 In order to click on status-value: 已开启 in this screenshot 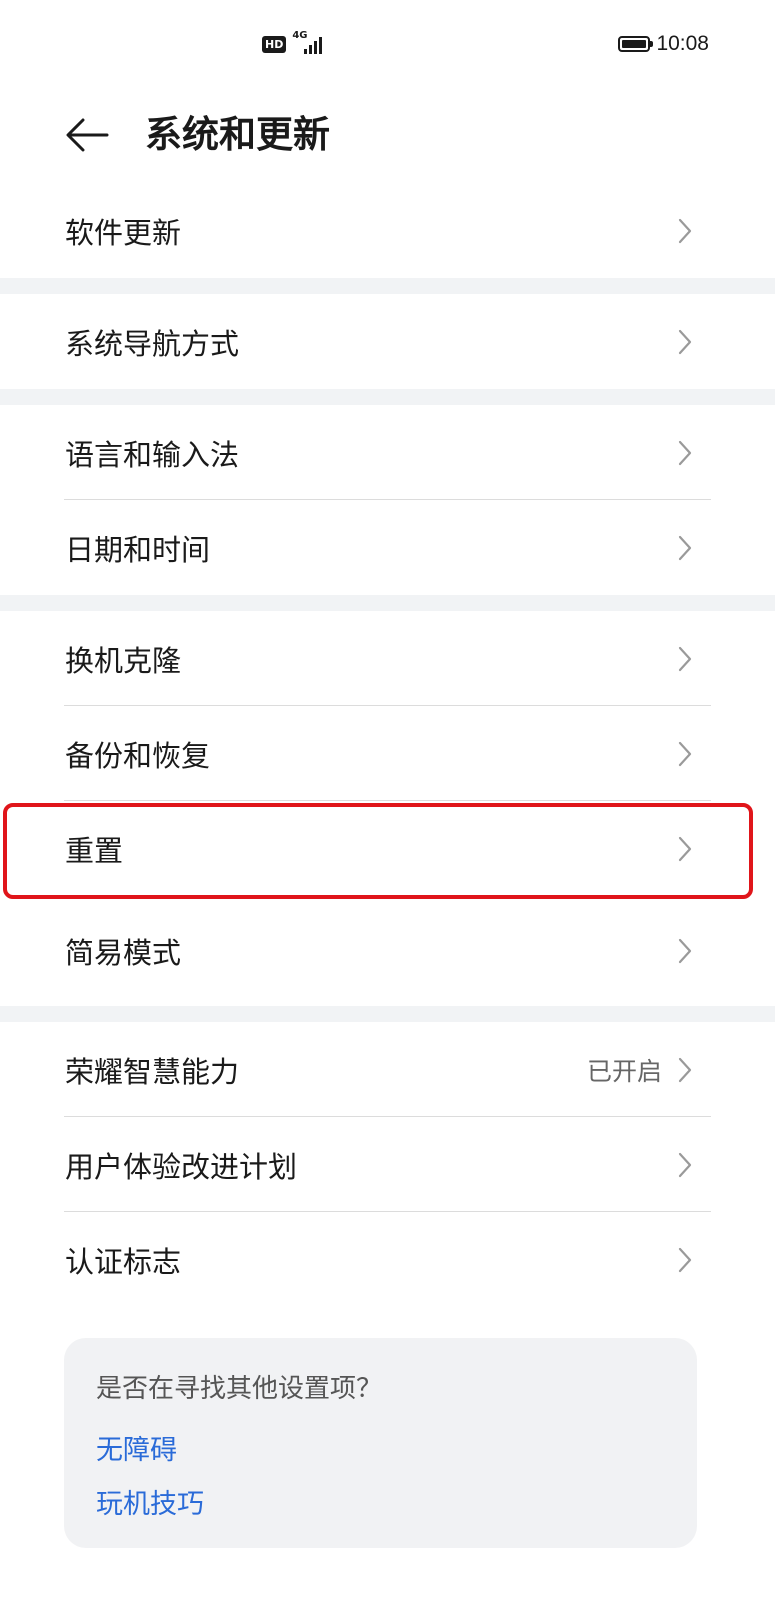, I will do `click(624, 1071)`.